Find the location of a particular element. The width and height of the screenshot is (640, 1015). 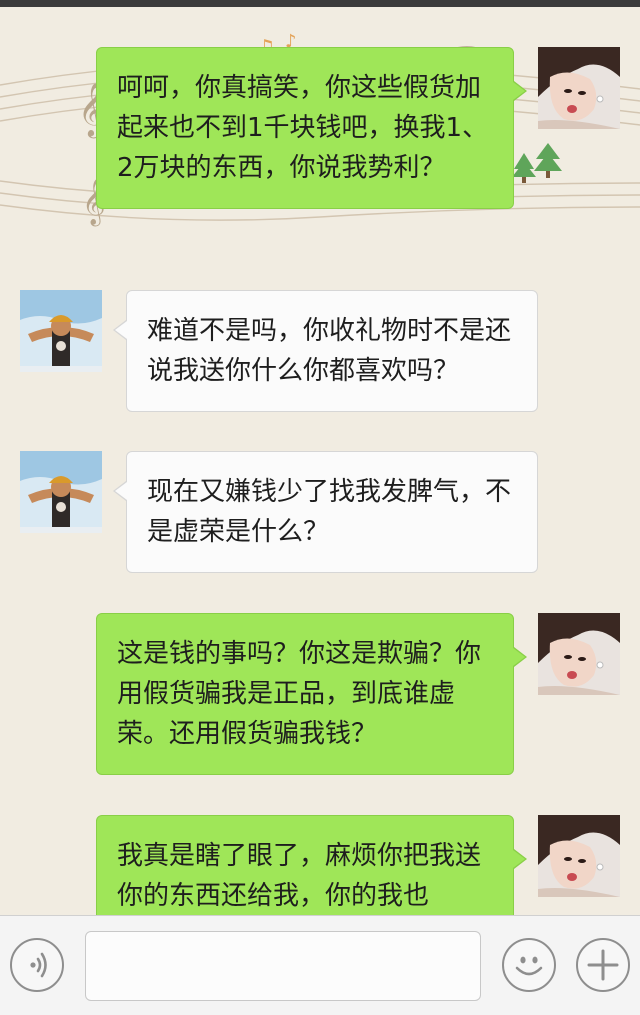

plus-icon is located at coordinates (603, 965).